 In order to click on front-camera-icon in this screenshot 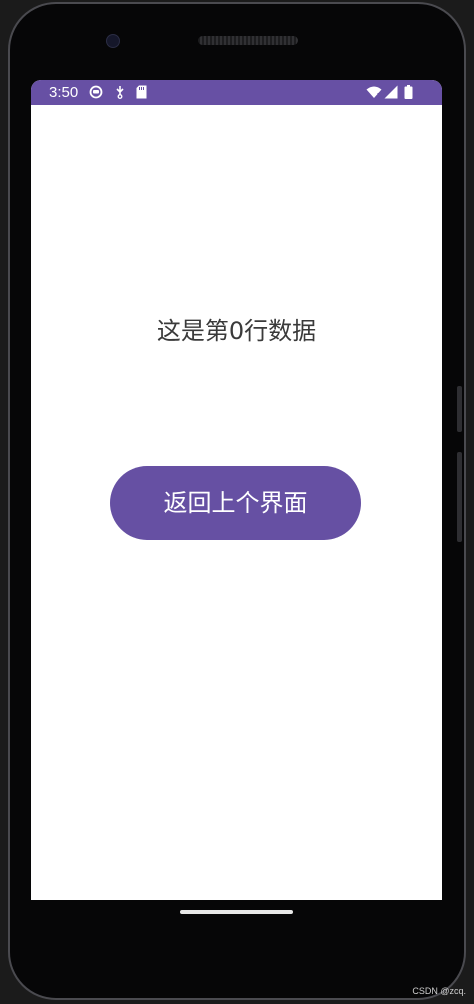, I will do `click(113, 41)`.